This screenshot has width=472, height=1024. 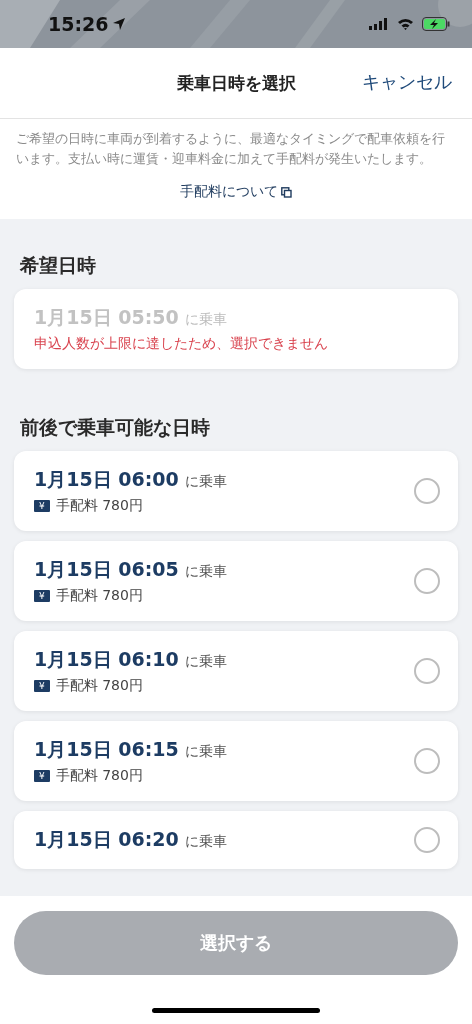 What do you see at coordinates (236, 840) in the screenshot?
I see `time-slot-card: 1月15日 06:20 に乗車` at bounding box center [236, 840].